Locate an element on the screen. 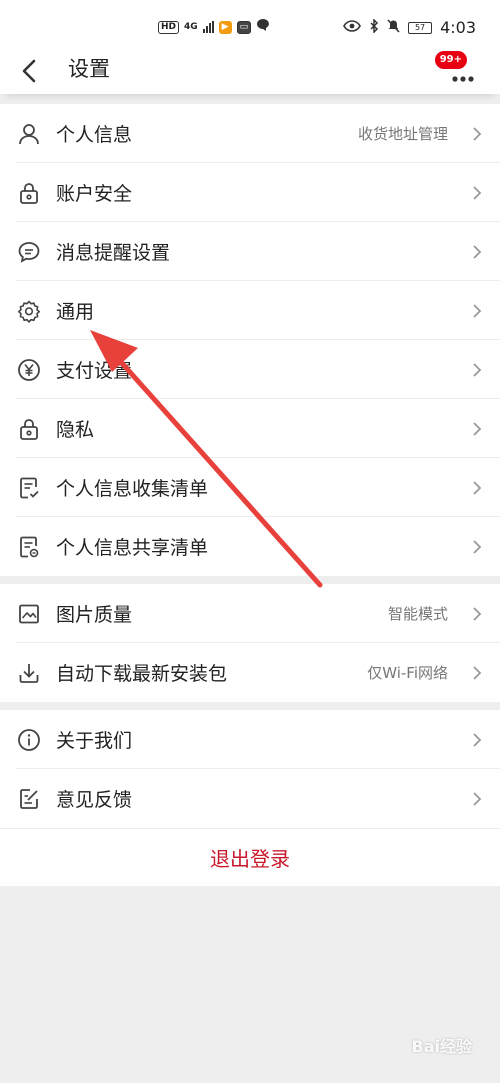  settings-item-label: 图片质量 is located at coordinates (94, 615).